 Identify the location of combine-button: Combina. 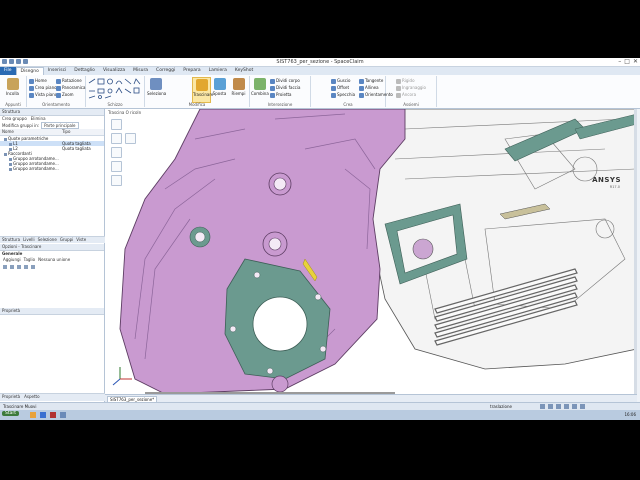
(260, 89).